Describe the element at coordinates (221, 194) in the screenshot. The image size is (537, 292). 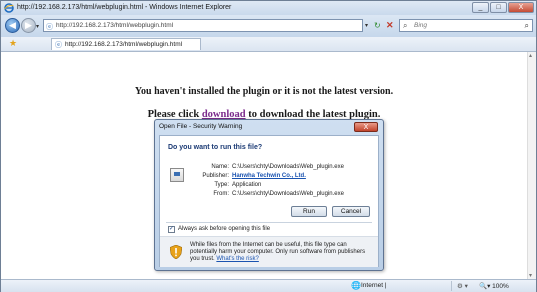
I see `from-label: From:` at that location.